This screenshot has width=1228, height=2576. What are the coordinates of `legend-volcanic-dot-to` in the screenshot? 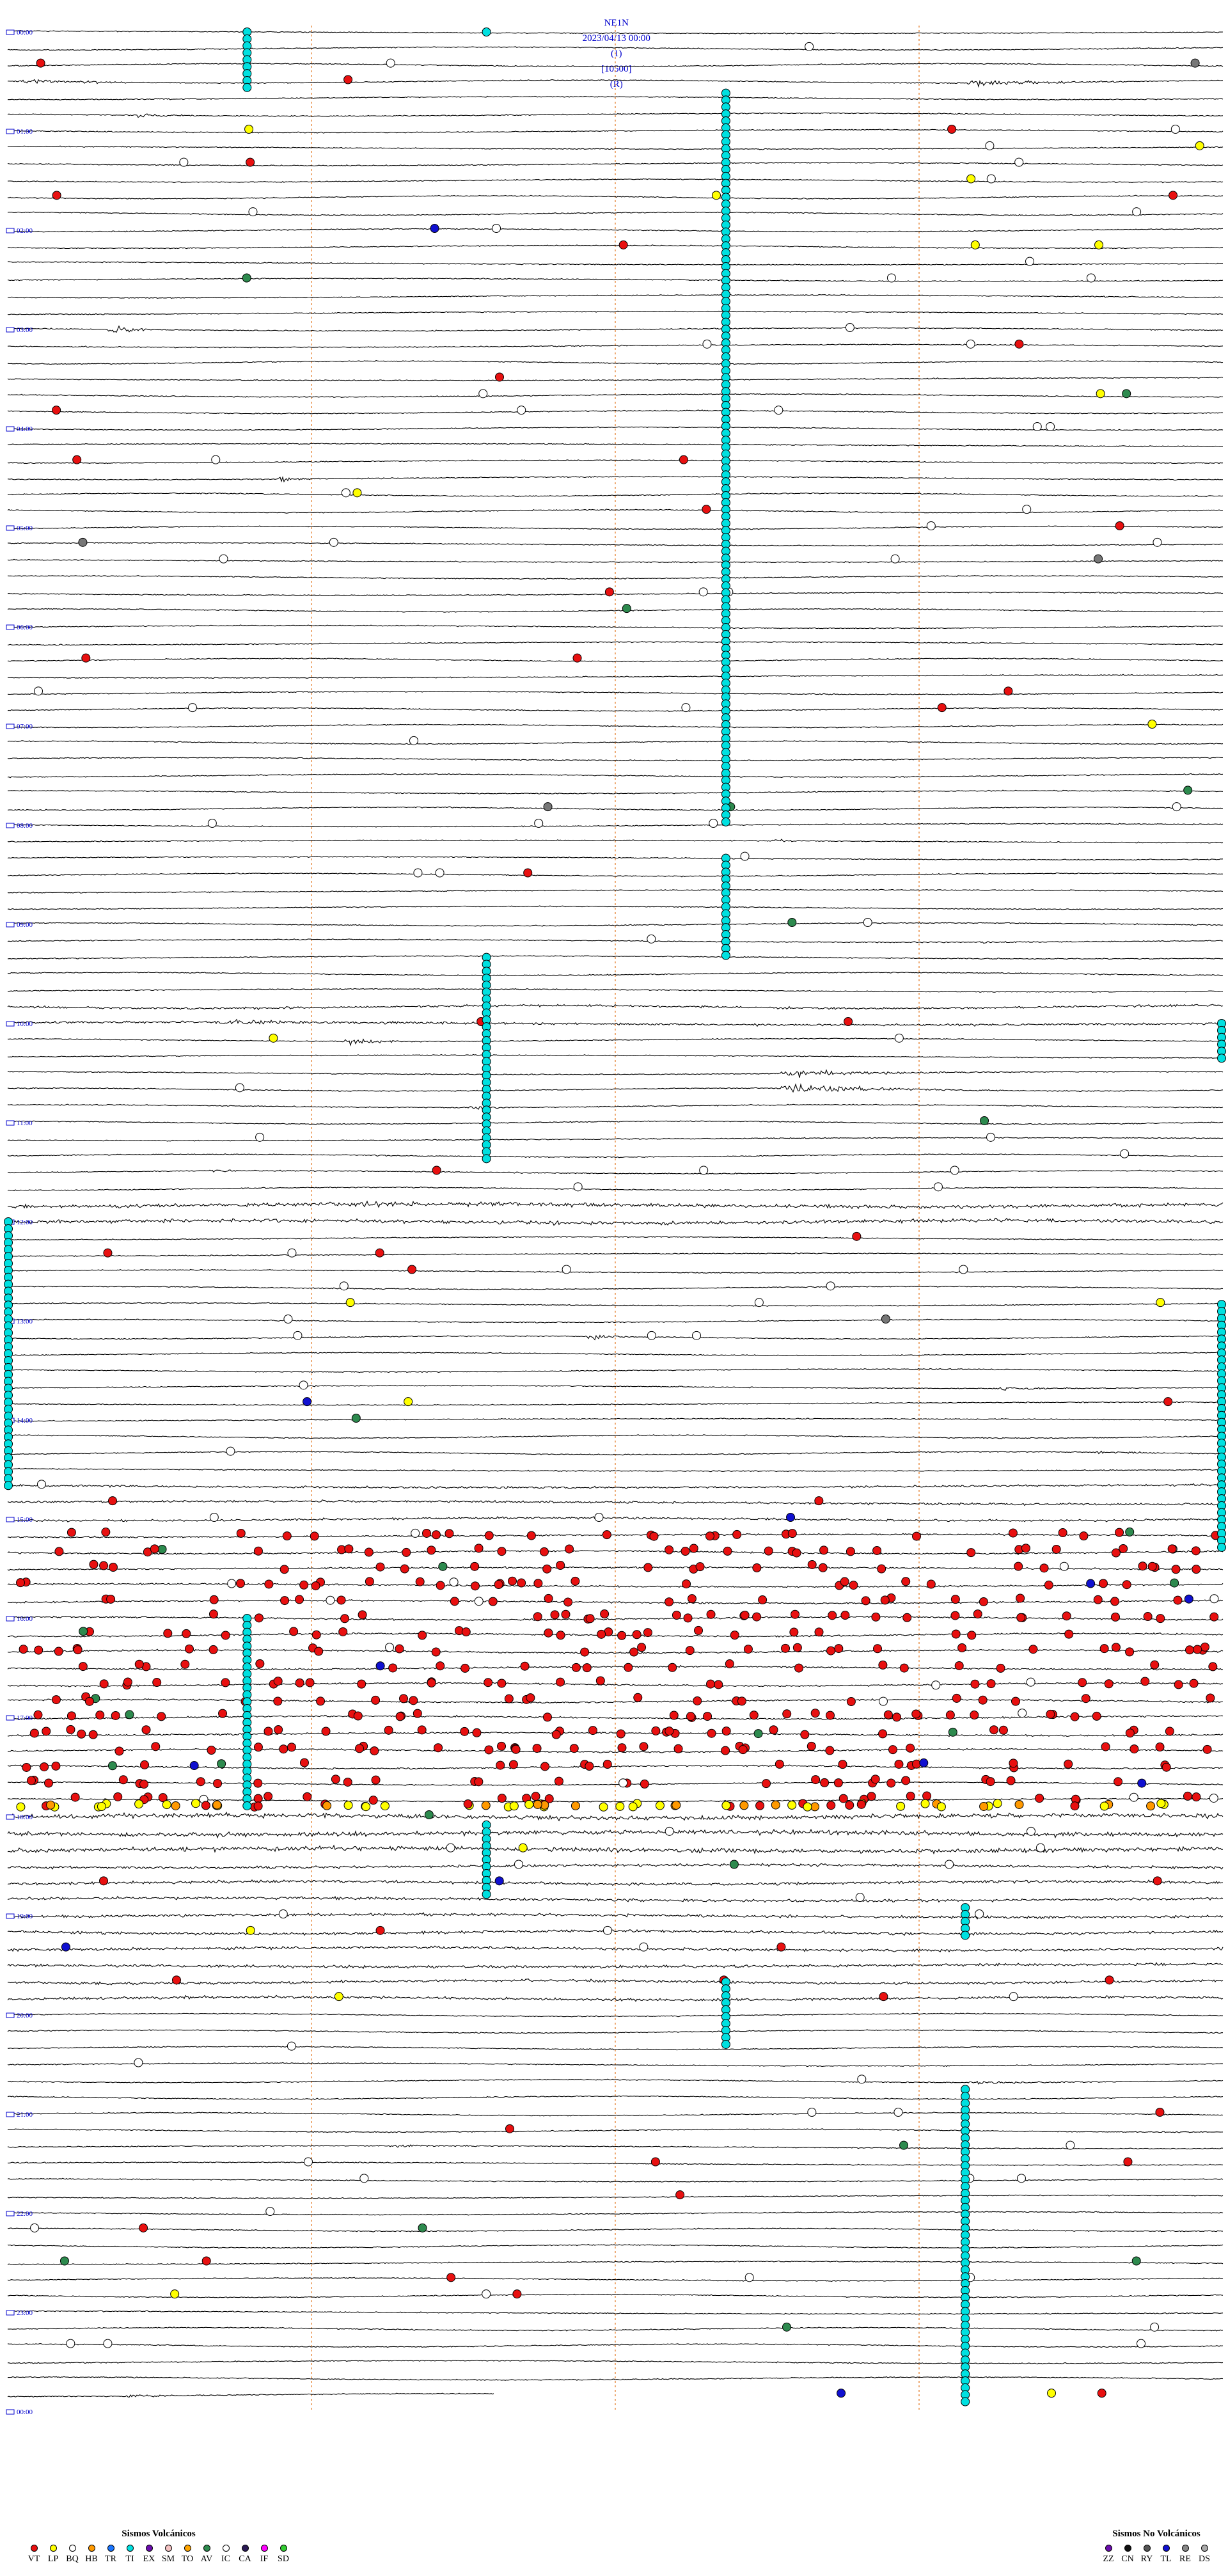 It's located at (187, 2548).